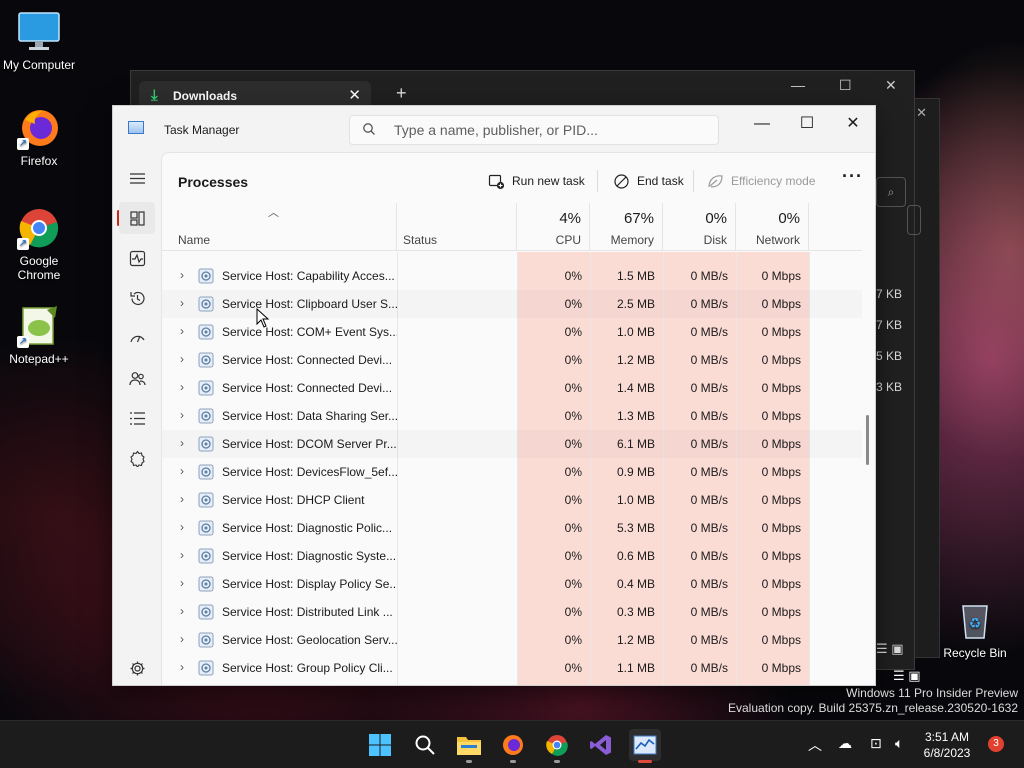  What do you see at coordinates (39, 41) in the screenshot?
I see `desktop-icon-my-computer: My Computer` at bounding box center [39, 41].